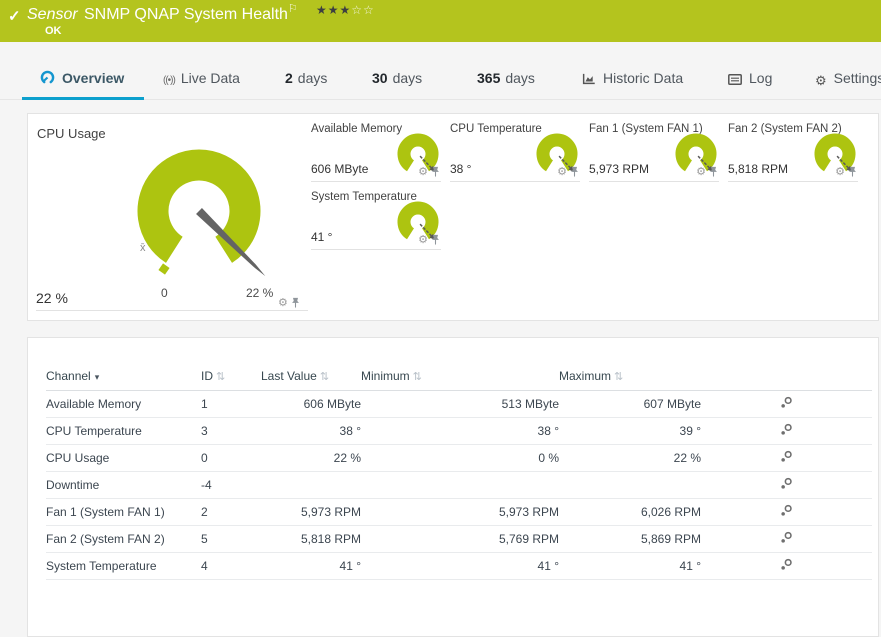  Describe the element at coordinates (83, 98) in the screenshot. I see `active-tab-indicator` at that location.